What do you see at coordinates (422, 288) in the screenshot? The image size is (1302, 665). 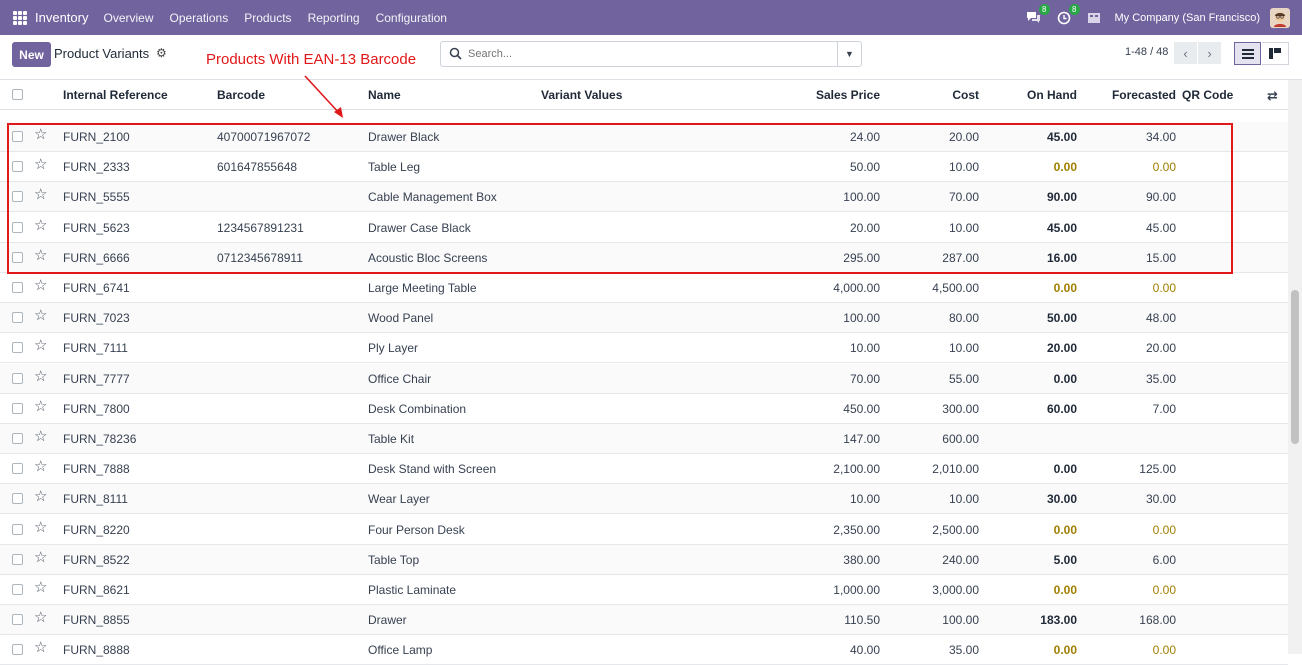 I see `cell-name: Large Meeting Table` at bounding box center [422, 288].